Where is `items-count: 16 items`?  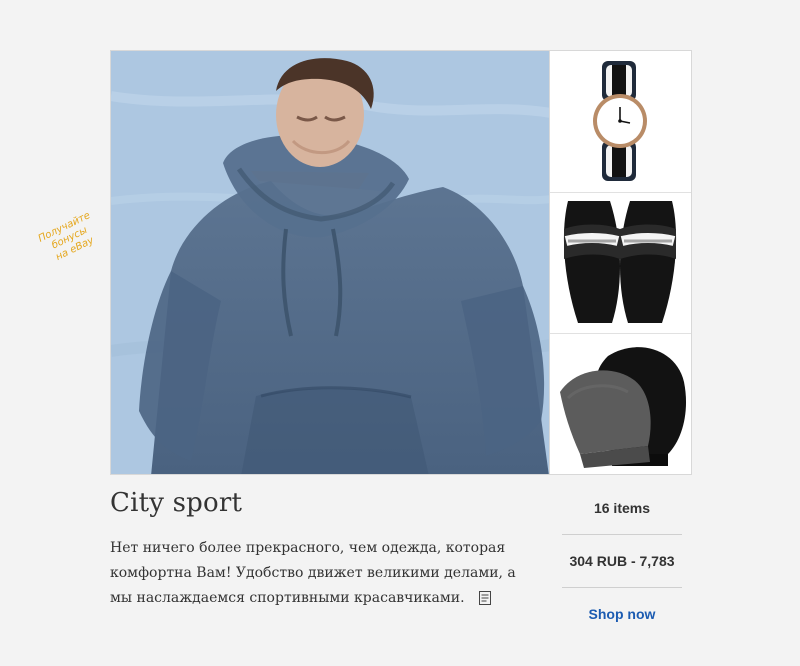 items-count: 16 items is located at coordinates (622, 508).